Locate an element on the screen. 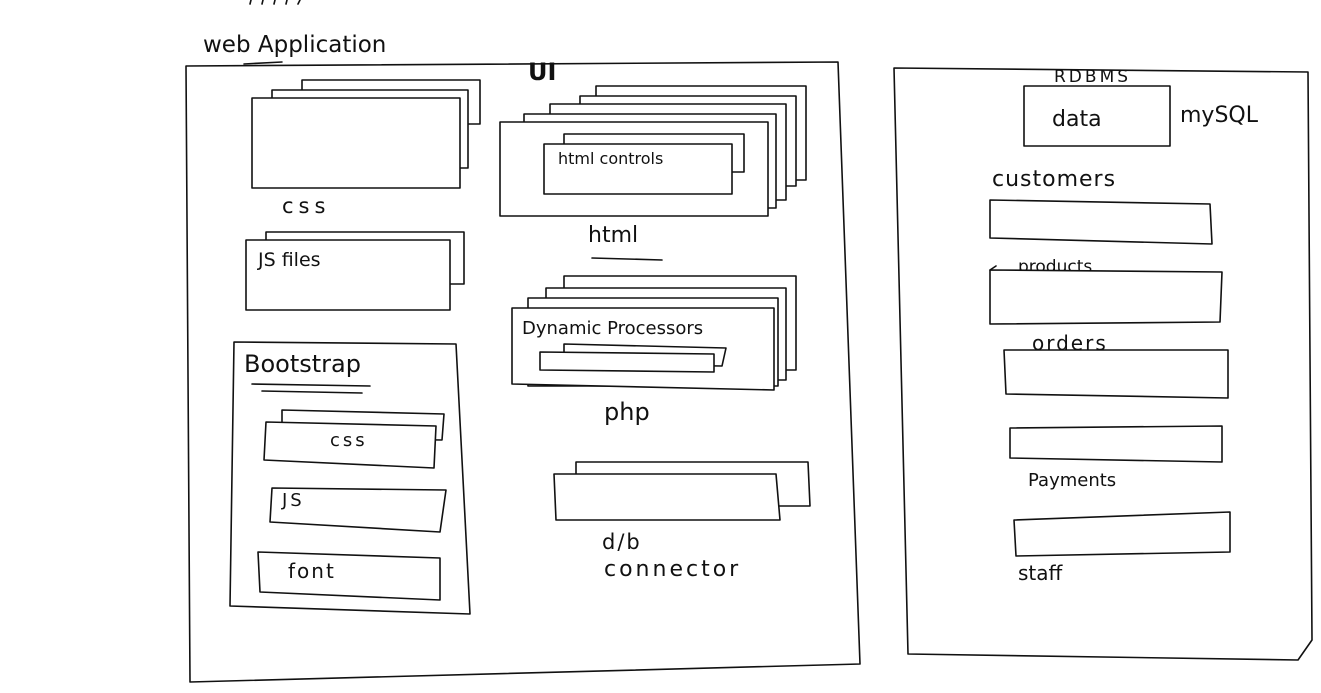 This screenshot has height=693, width=1321. ui-label: UI is located at coordinates (542, 72).